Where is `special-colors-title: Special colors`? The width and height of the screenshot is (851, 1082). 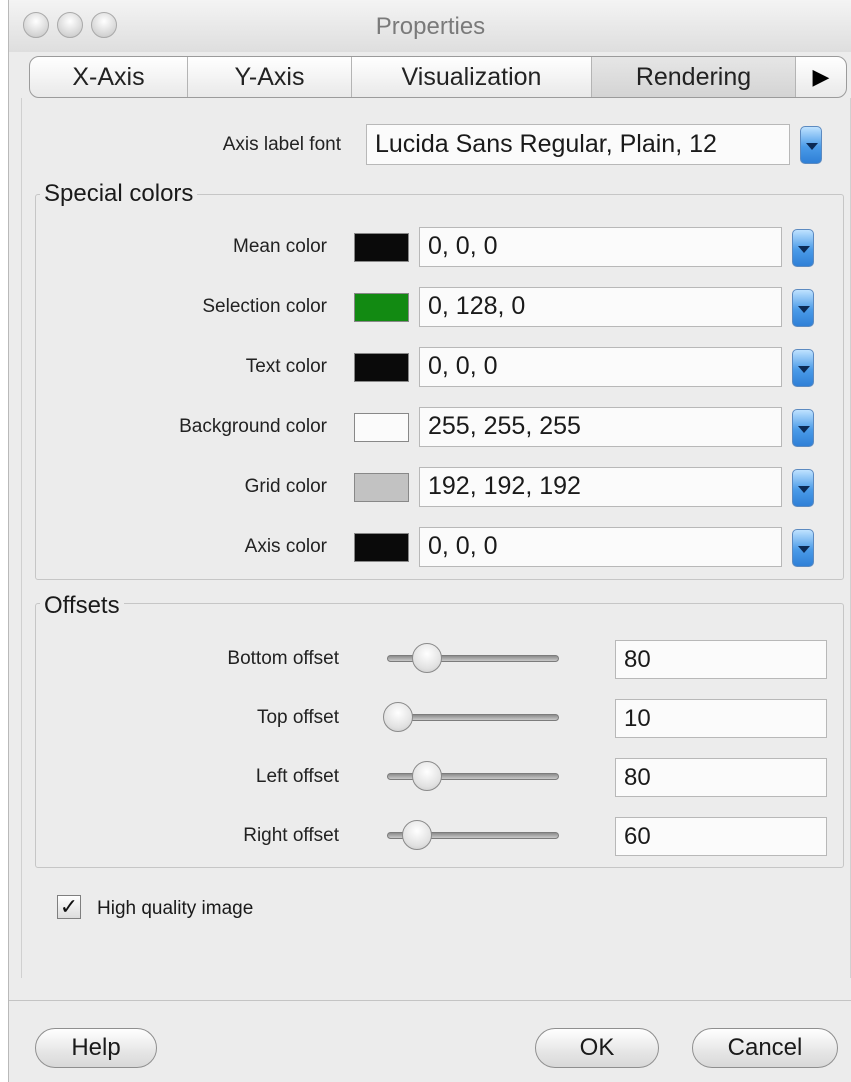 special-colors-title: Special colors is located at coordinates (119, 194).